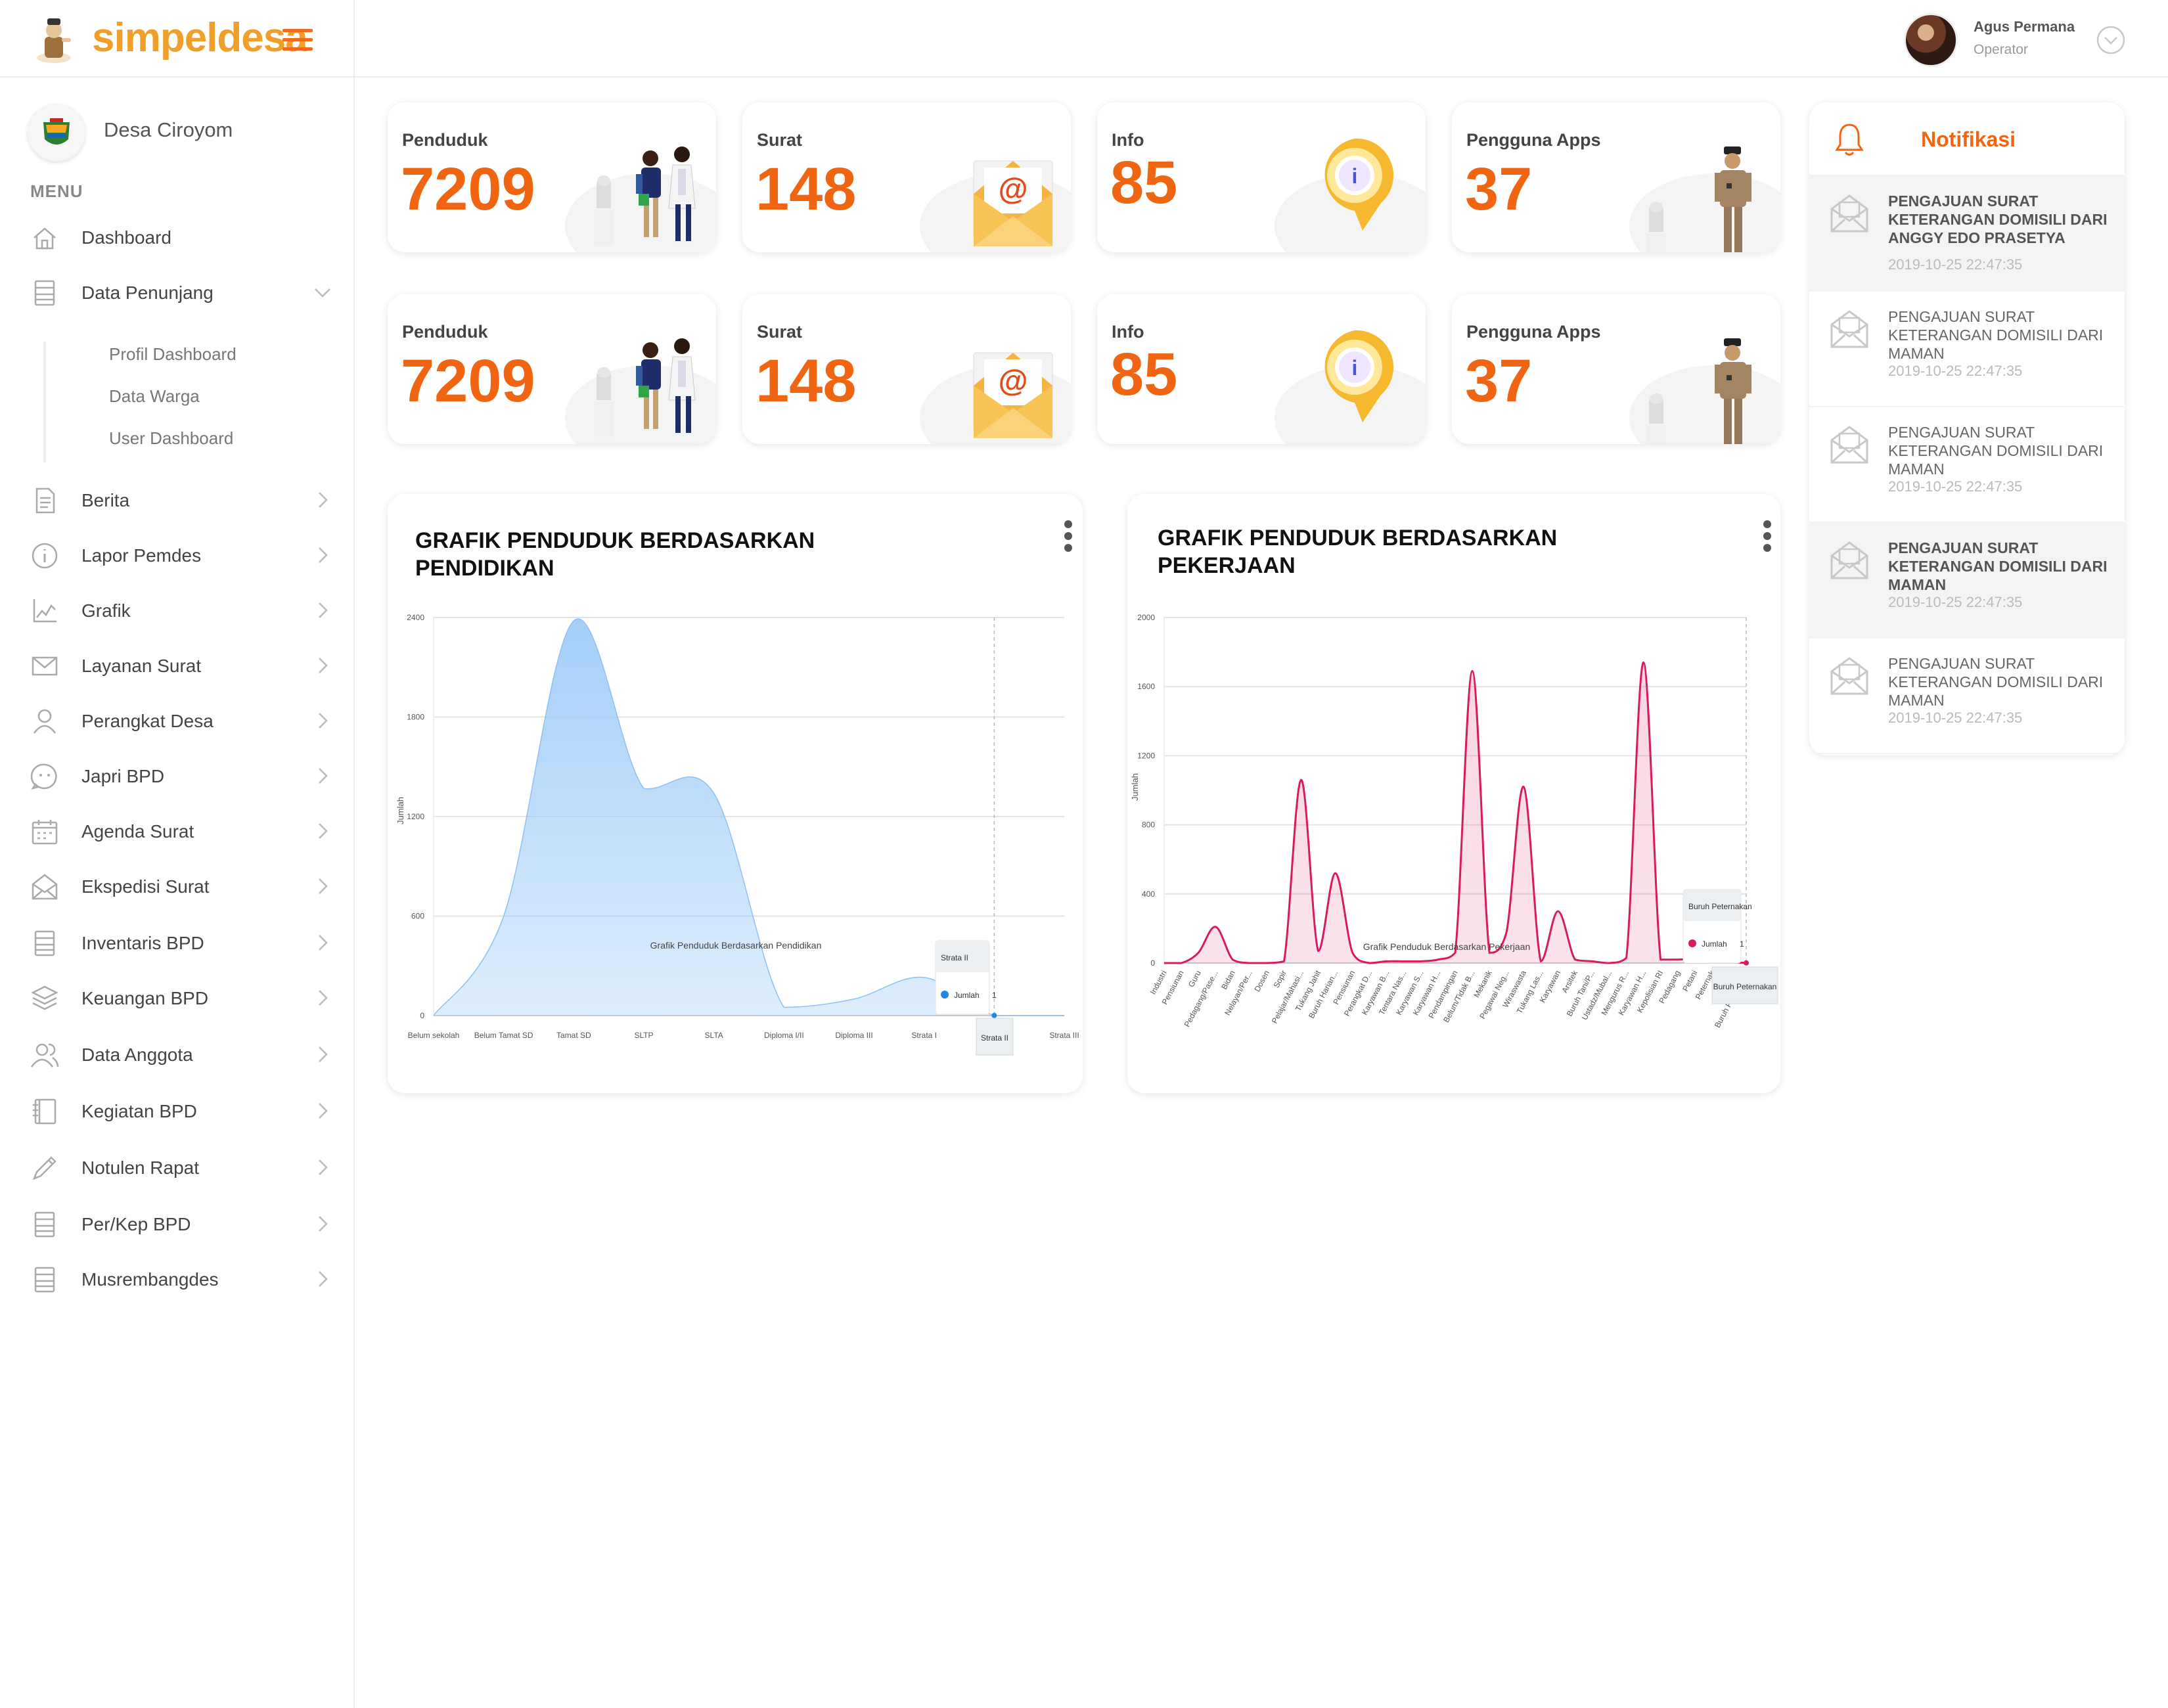 The height and width of the screenshot is (1708, 2168). Describe the element at coordinates (780, 332) in the screenshot. I see `stat-label: Surat` at that location.